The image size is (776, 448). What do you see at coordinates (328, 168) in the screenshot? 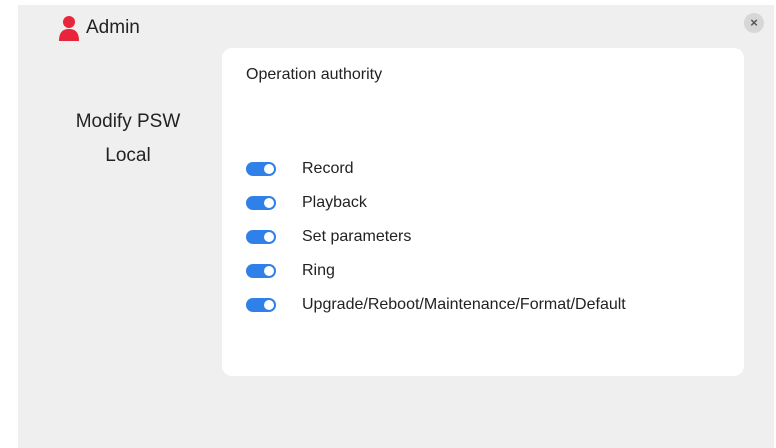
I see `permission-label: Record` at bounding box center [328, 168].